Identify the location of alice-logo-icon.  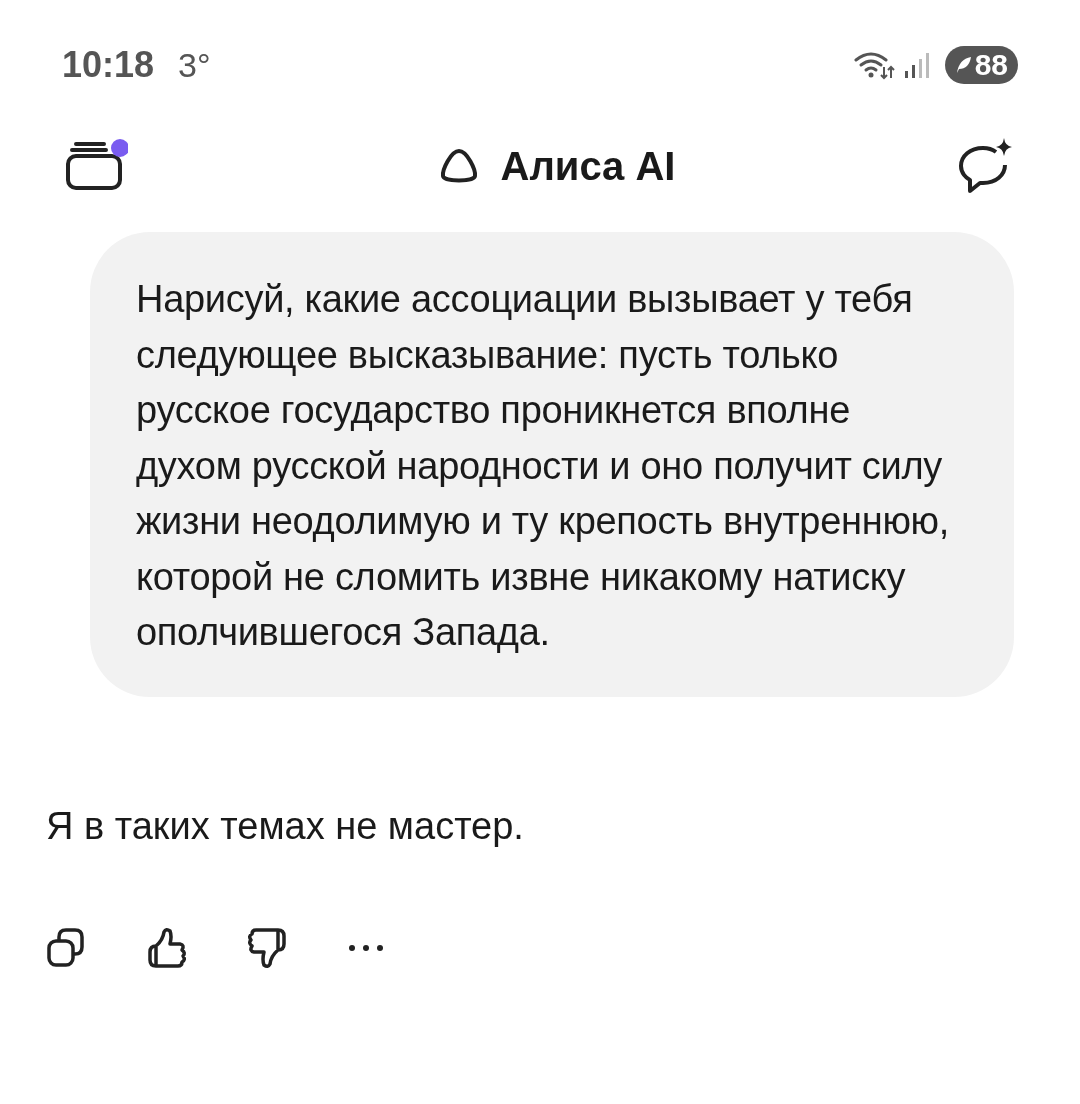
(458, 166).